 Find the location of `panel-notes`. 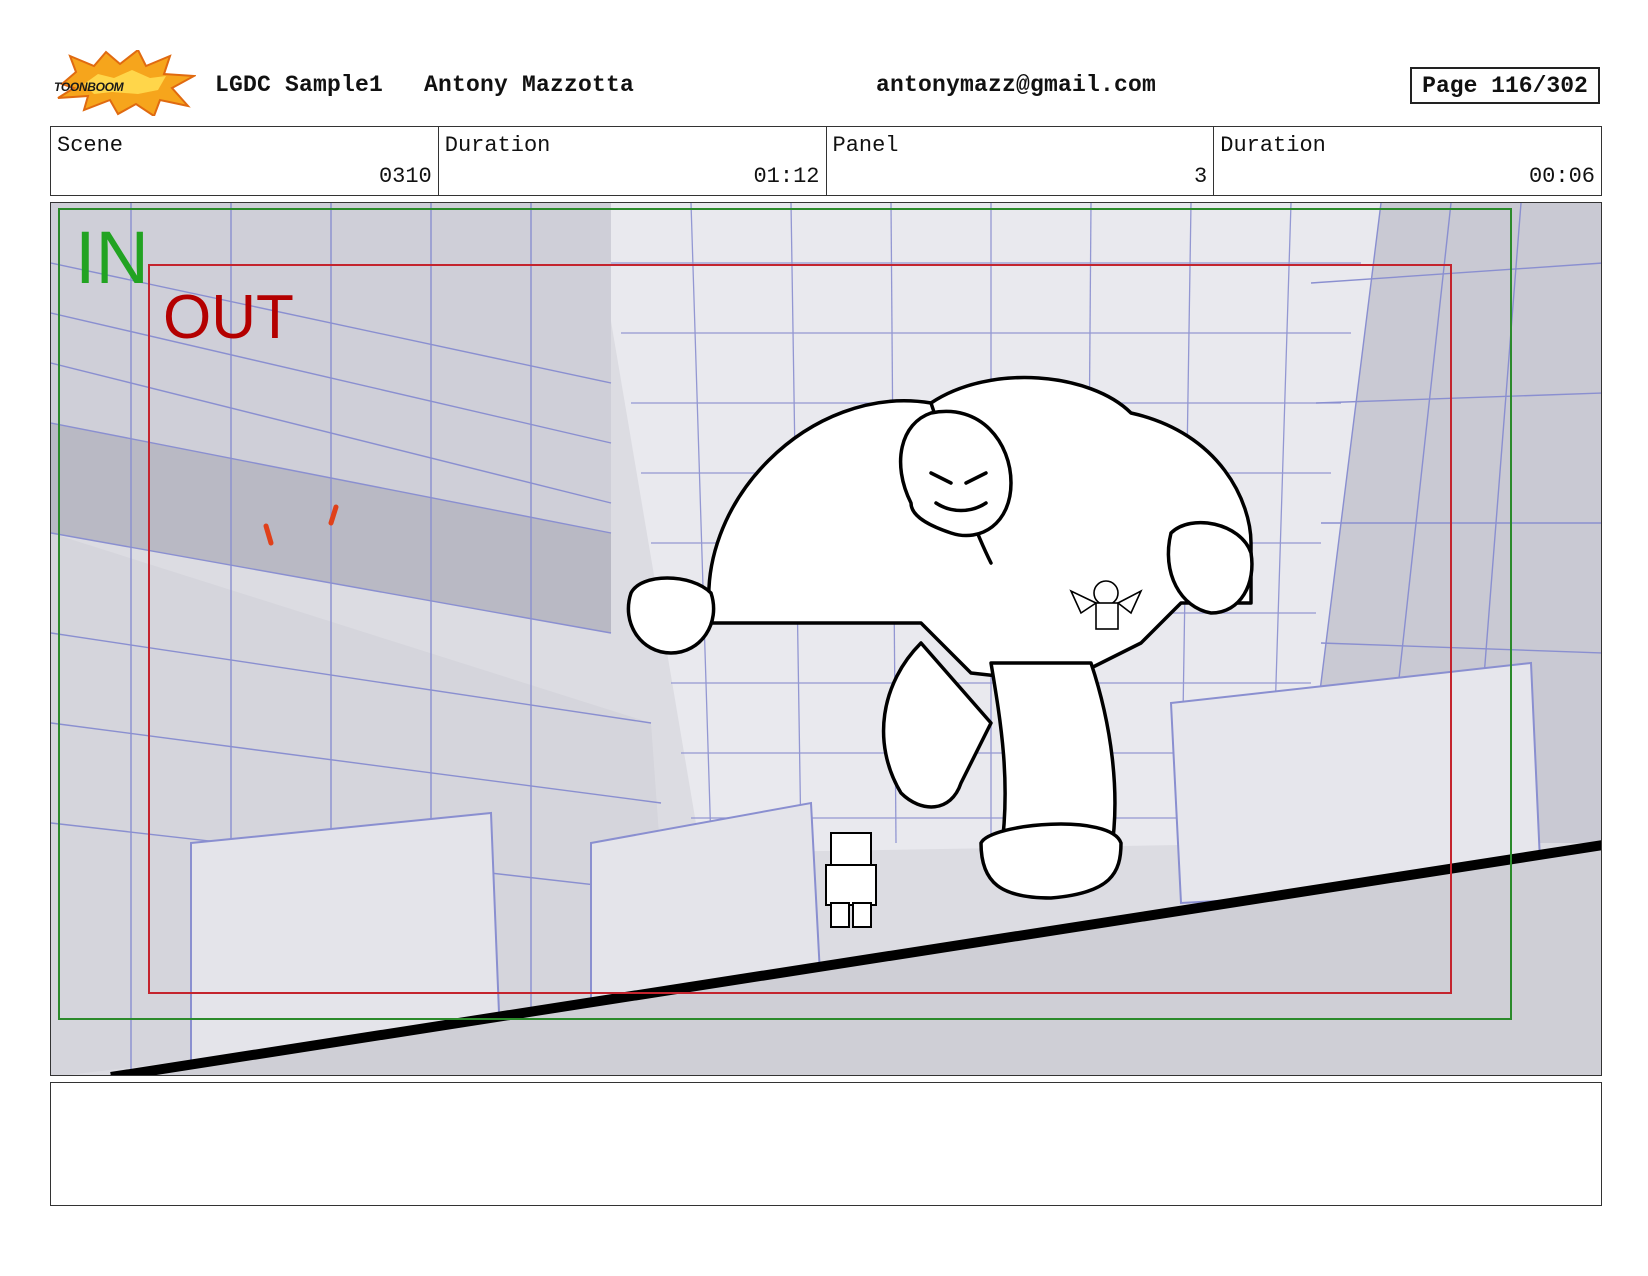

panel-notes is located at coordinates (826, 1144).